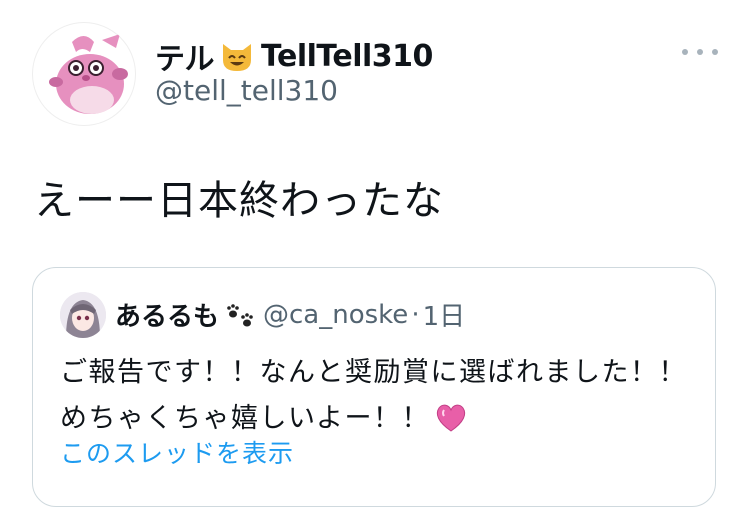  I want to click on pink-pokemon-avatar-icon, so click(88, 74).